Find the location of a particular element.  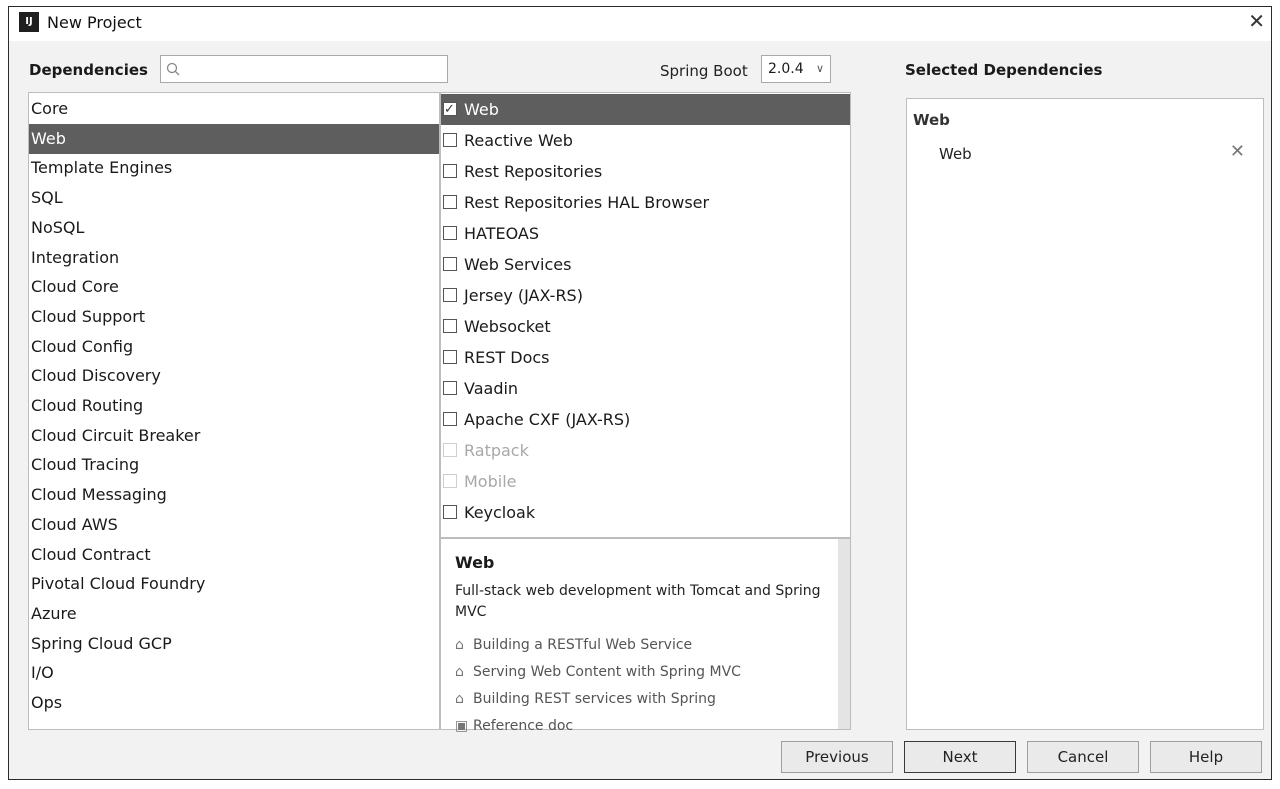

help-button: Help is located at coordinates (1206, 757).